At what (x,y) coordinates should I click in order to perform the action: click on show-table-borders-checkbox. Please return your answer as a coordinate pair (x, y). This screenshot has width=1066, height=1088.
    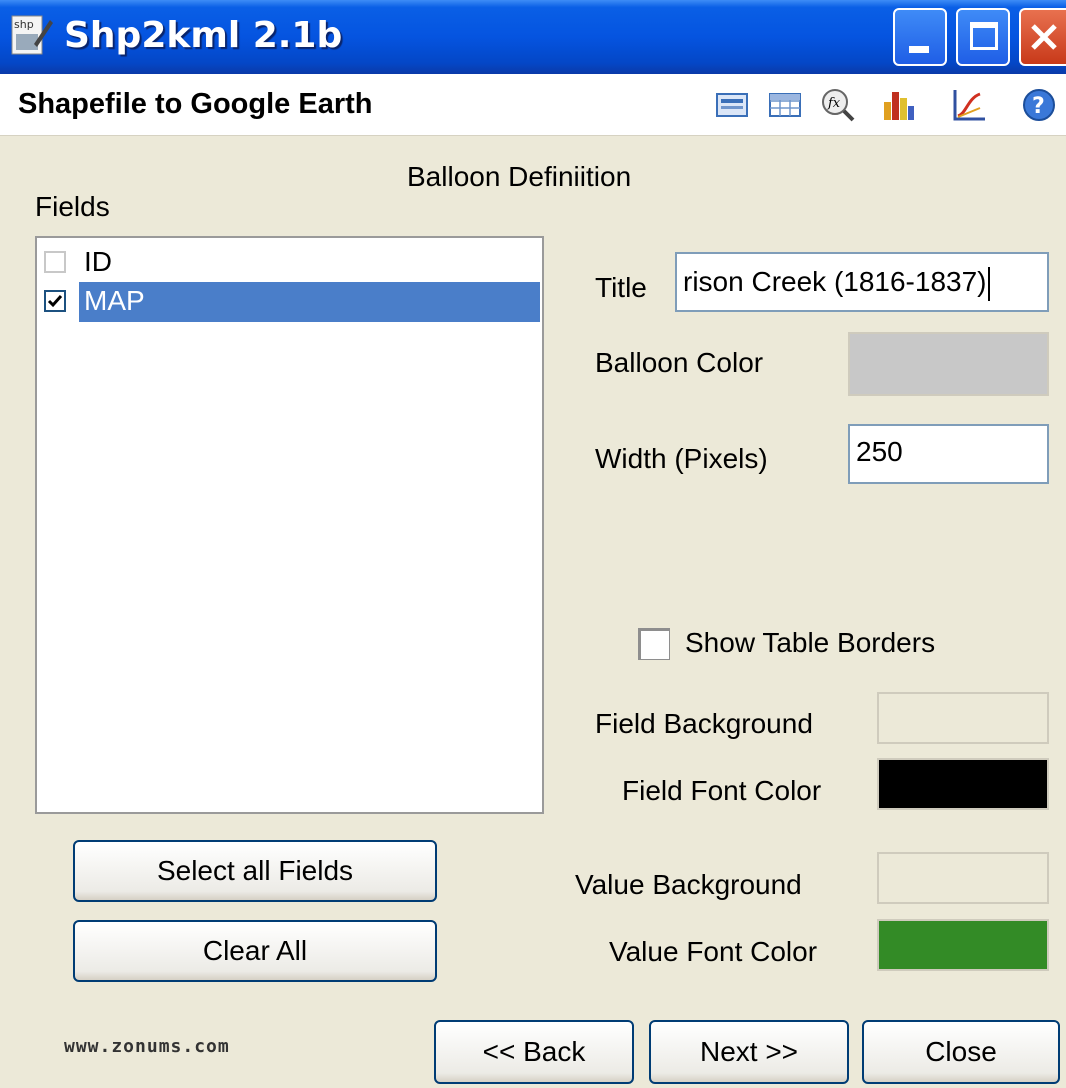
    Looking at the image, I should click on (654, 644).